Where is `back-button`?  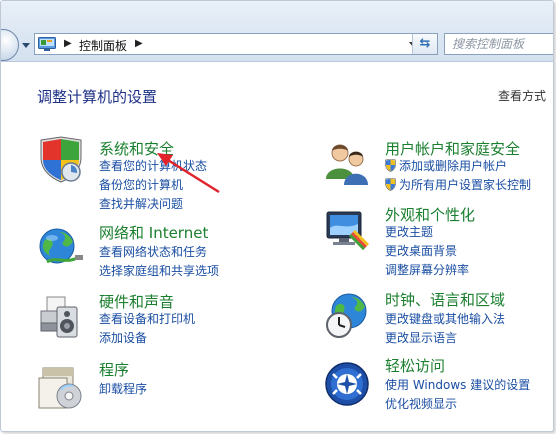
back-button is located at coordinates (10, 45).